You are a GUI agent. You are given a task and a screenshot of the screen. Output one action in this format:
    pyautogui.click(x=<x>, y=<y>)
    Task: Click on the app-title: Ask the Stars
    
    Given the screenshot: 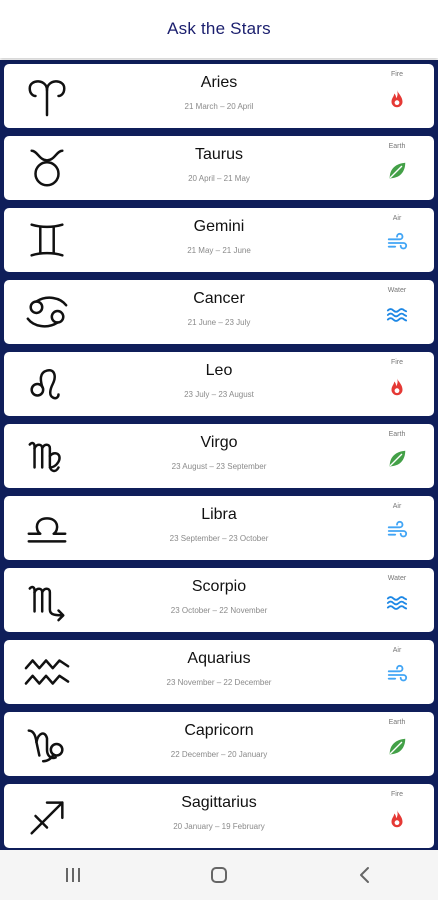 What is the action you would take?
    pyautogui.click(x=219, y=28)
    